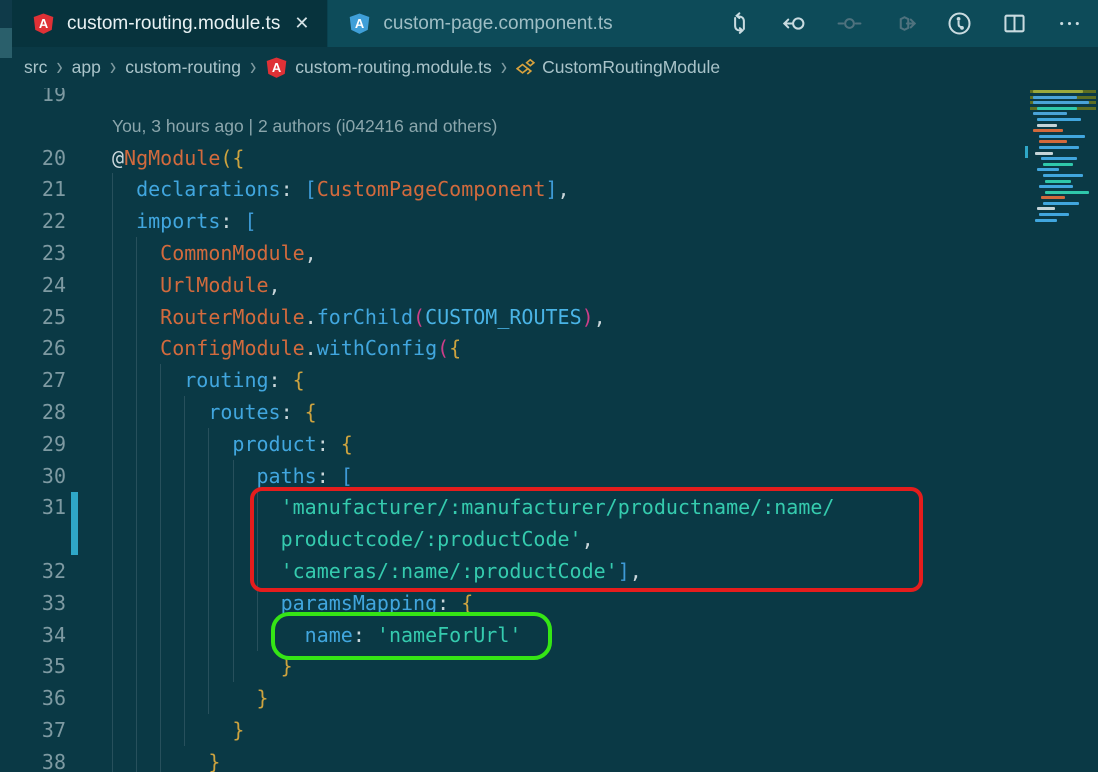 The width and height of the screenshot is (1098, 772). Describe the element at coordinates (549, 380) in the screenshot. I see `code-line-27: 27 routing: {` at that location.